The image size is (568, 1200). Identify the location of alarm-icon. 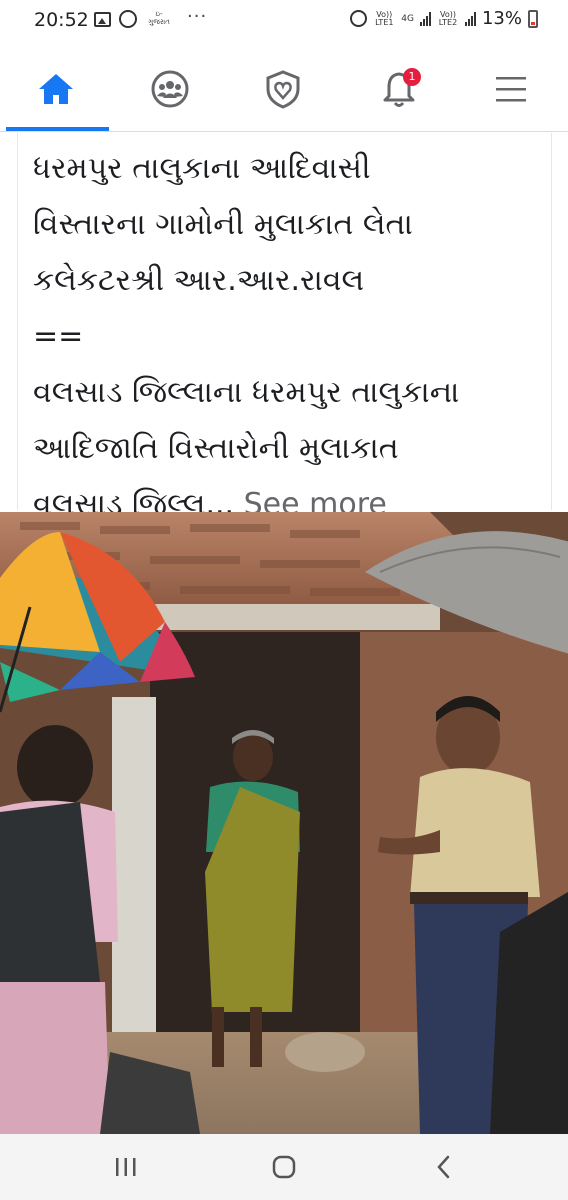
(359, 18).